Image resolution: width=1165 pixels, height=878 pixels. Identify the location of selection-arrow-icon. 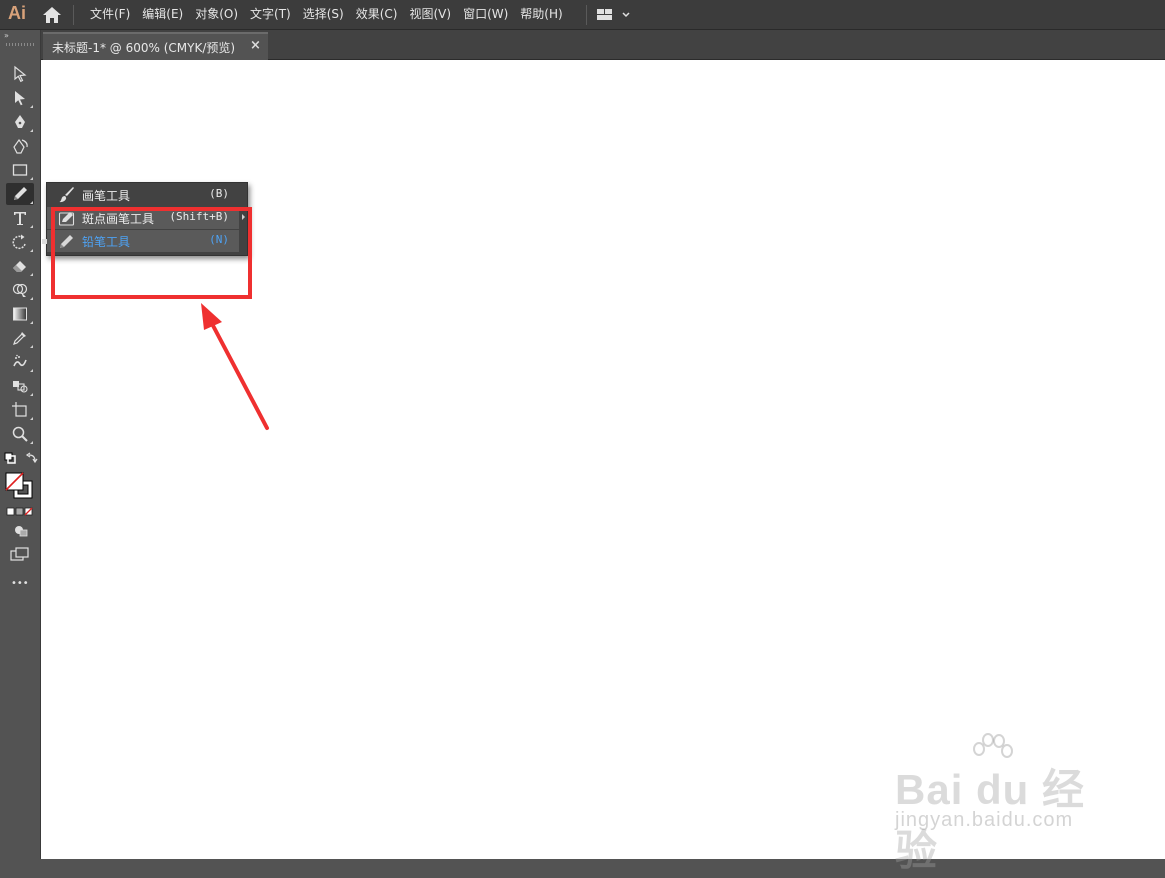
(20, 74).